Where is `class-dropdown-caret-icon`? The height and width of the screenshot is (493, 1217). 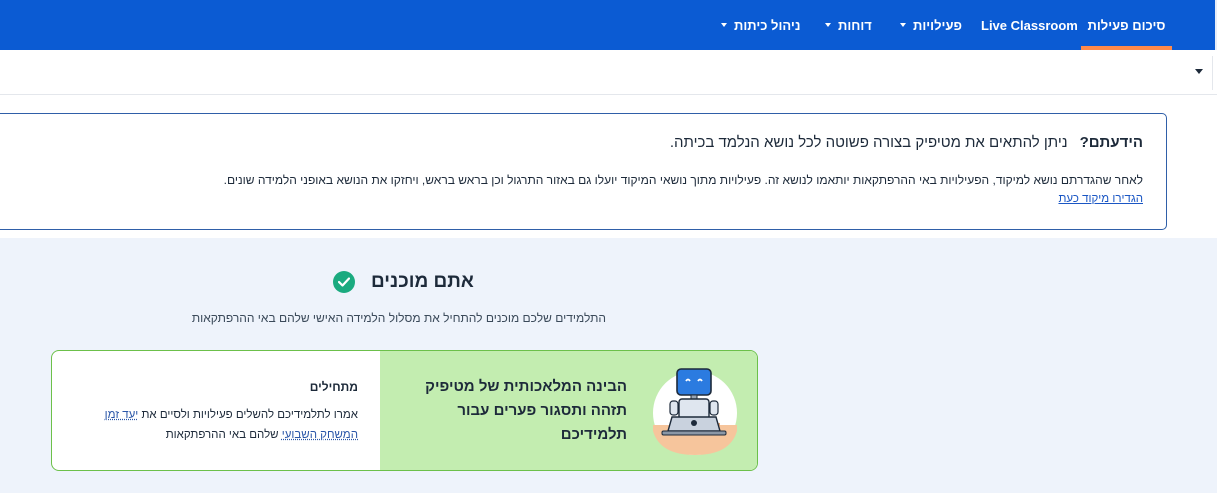
class-dropdown-caret-icon is located at coordinates (1199, 71).